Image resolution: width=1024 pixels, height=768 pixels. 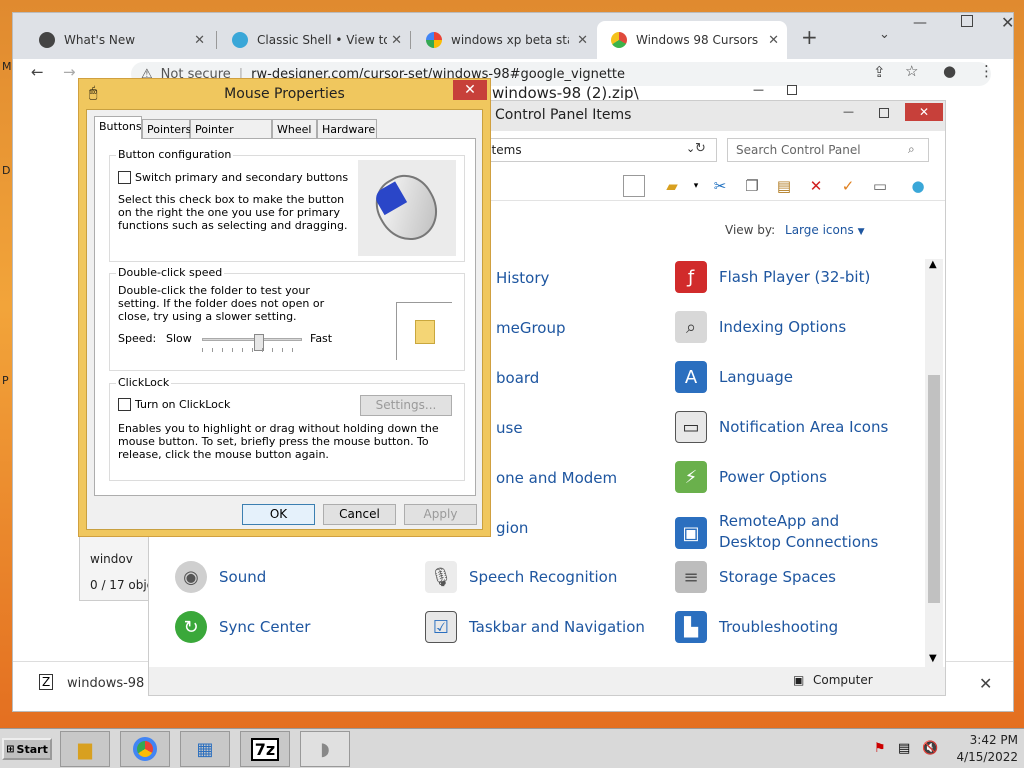 What do you see at coordinates (521, 577) in the screenshot?
I see `item-speech-recognition: 🎙 Speech Recognition` at bounding box center [521, 577].